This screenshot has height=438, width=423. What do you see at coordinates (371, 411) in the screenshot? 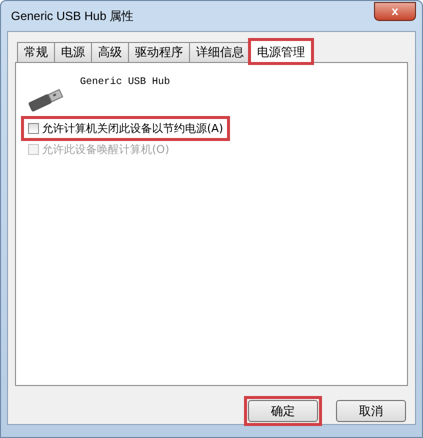
I see `dialog-button: 取消` at bounding box center [371, 411].